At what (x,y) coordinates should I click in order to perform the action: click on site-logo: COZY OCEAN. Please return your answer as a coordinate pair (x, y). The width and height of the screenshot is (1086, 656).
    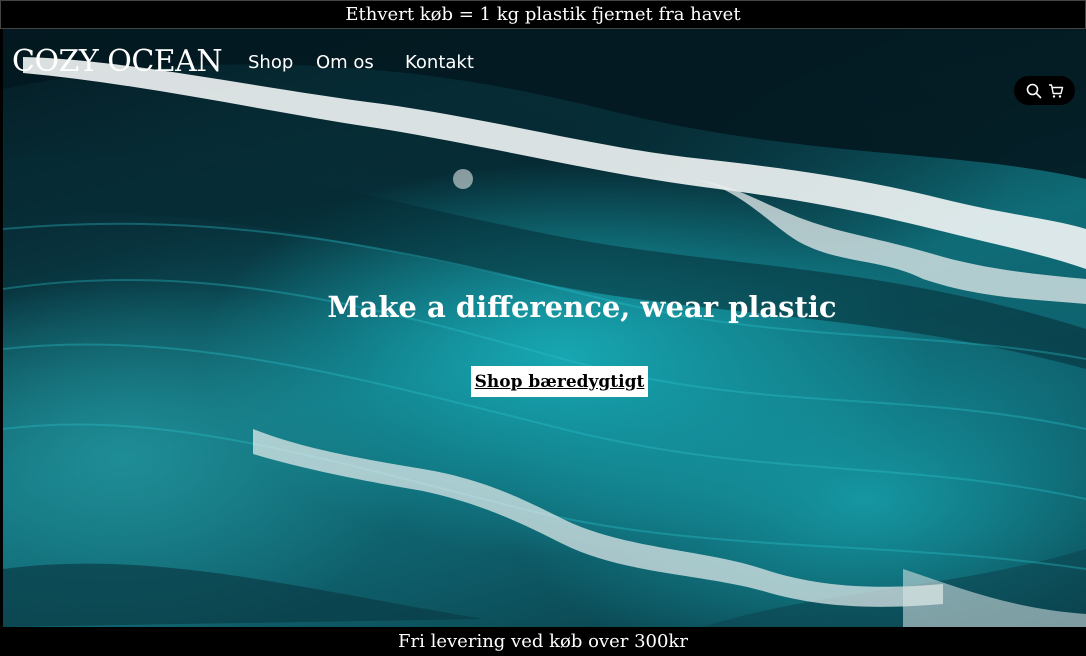
    Looking at the image, I should click on (117, 61).